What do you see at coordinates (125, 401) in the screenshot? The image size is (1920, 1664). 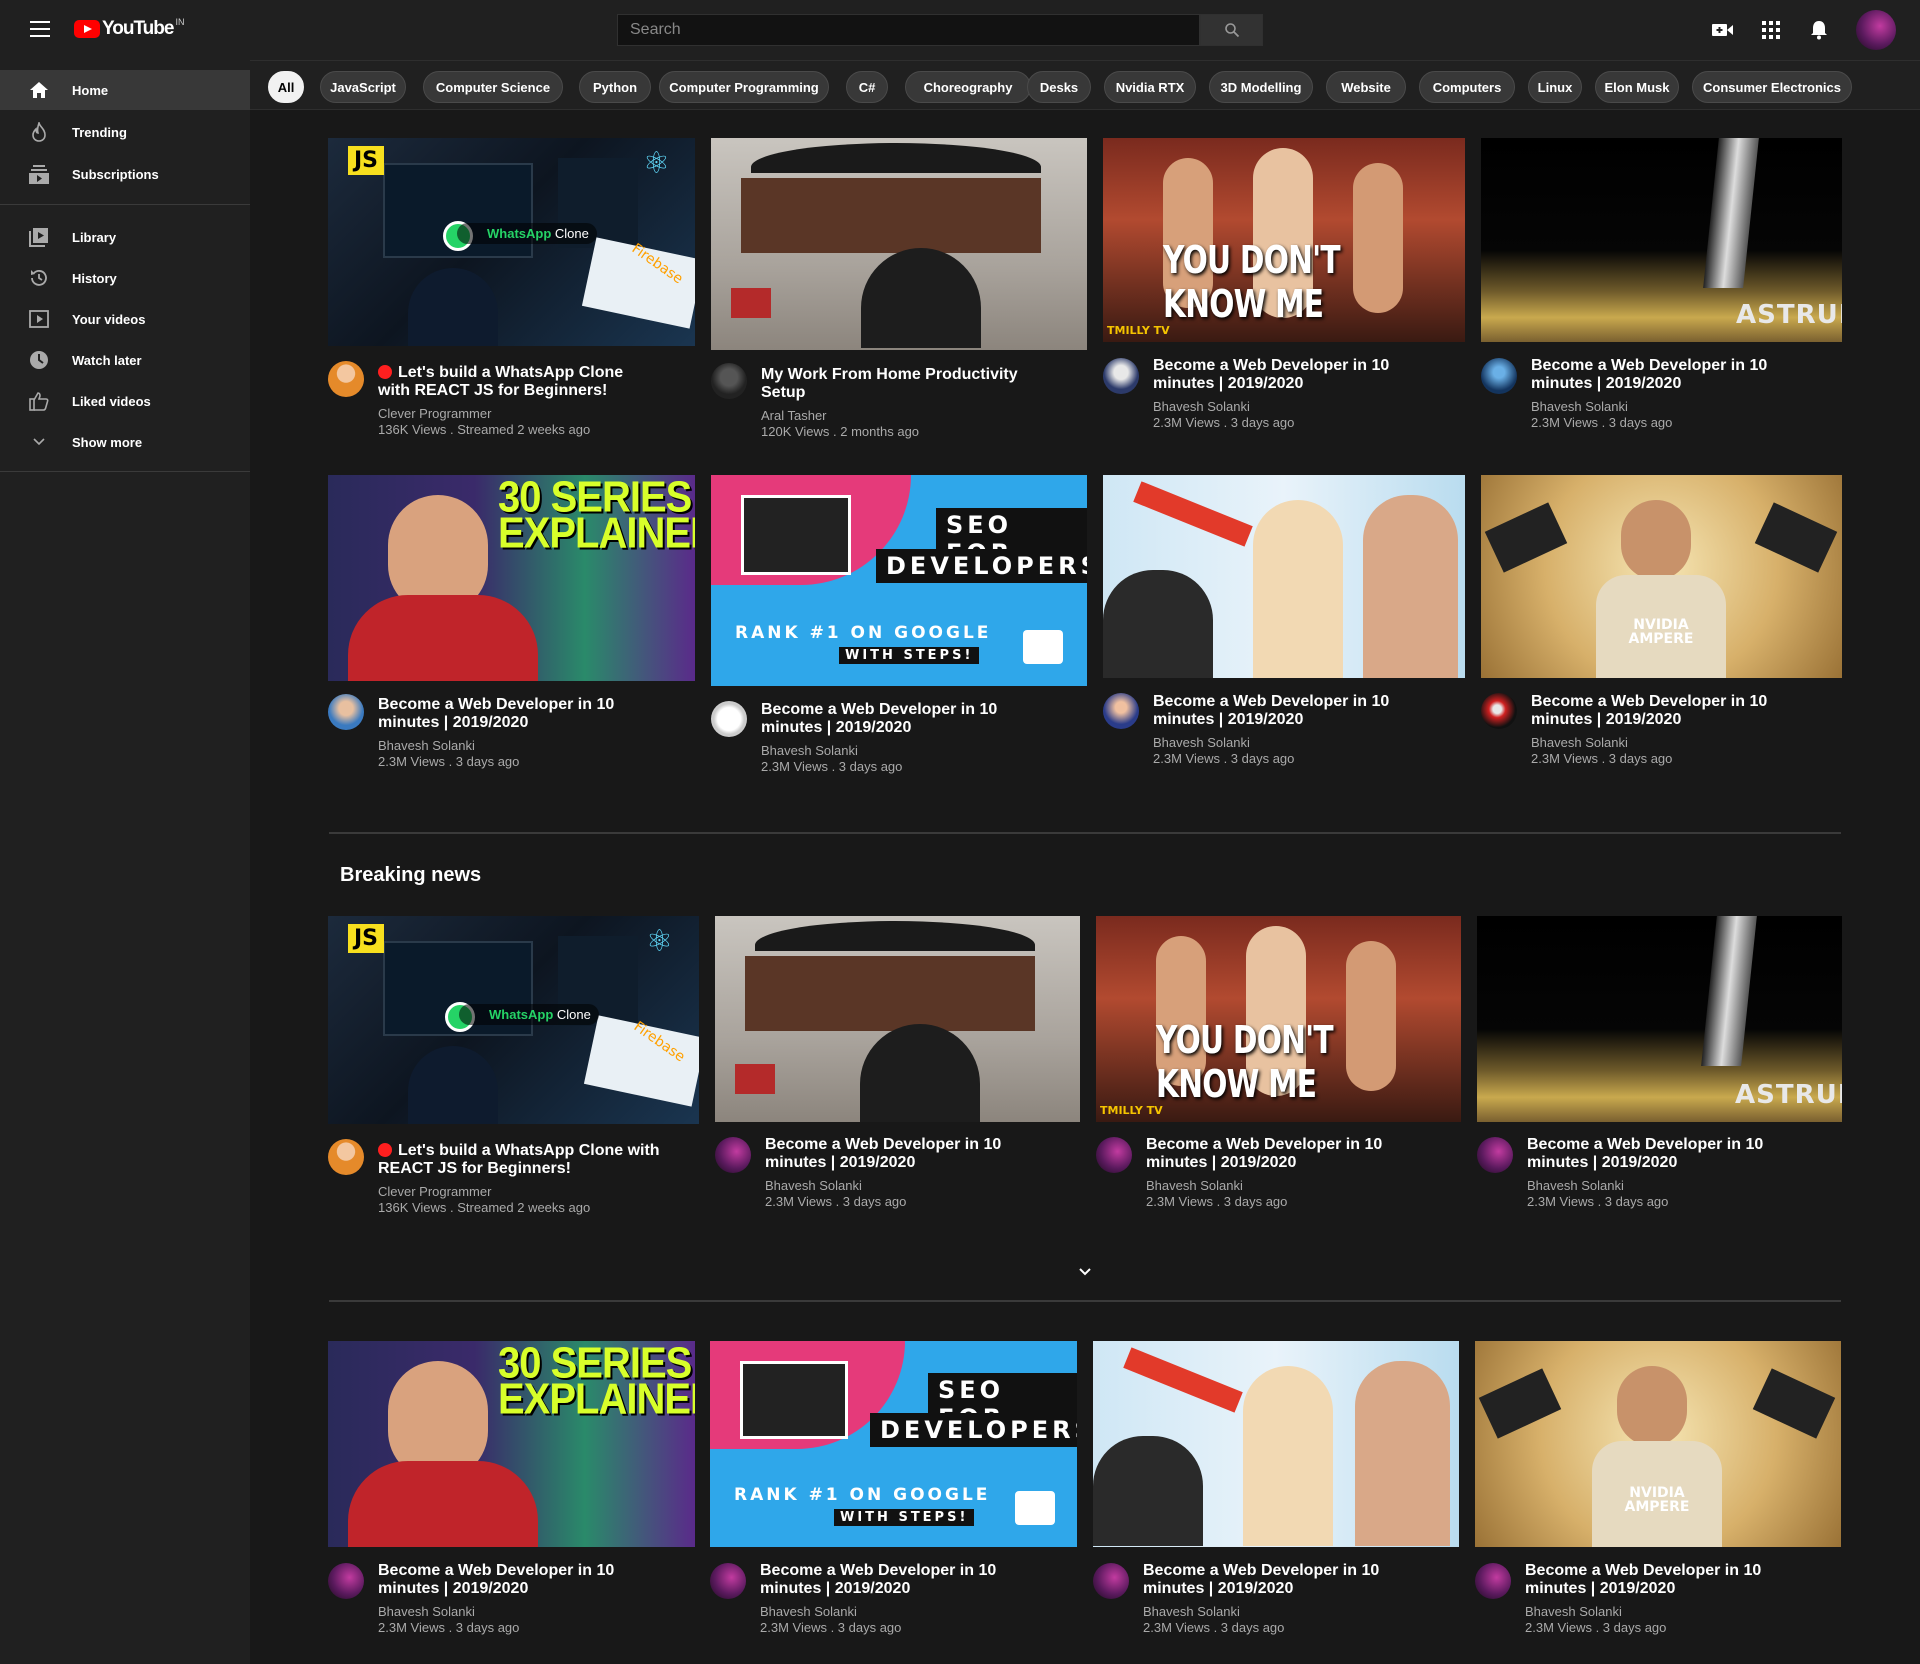 I see `sidebar-item-liked-videos: Liked videos` at bounding box center [125, 401].